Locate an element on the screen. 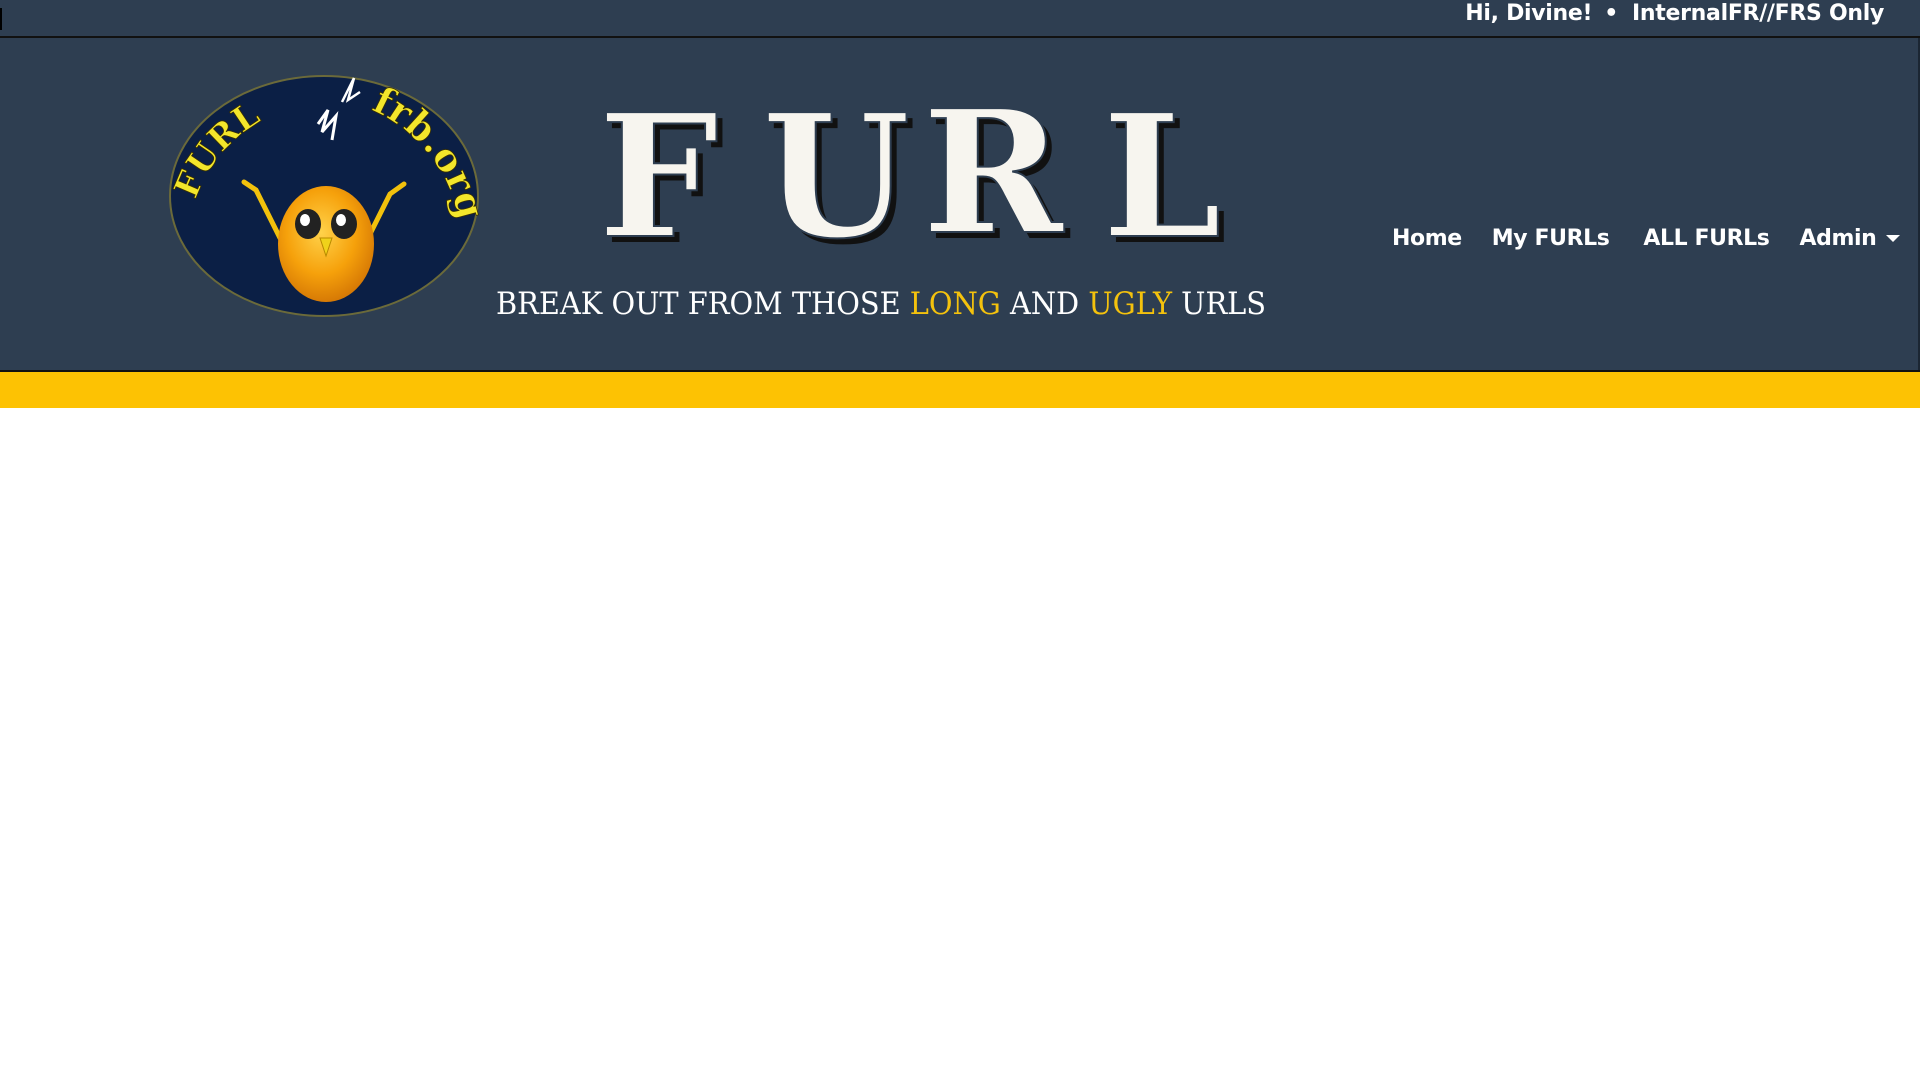 The width and height of the screenshot is (1920, 1080). title-letter-r: R is located at coordinates (993, 172).